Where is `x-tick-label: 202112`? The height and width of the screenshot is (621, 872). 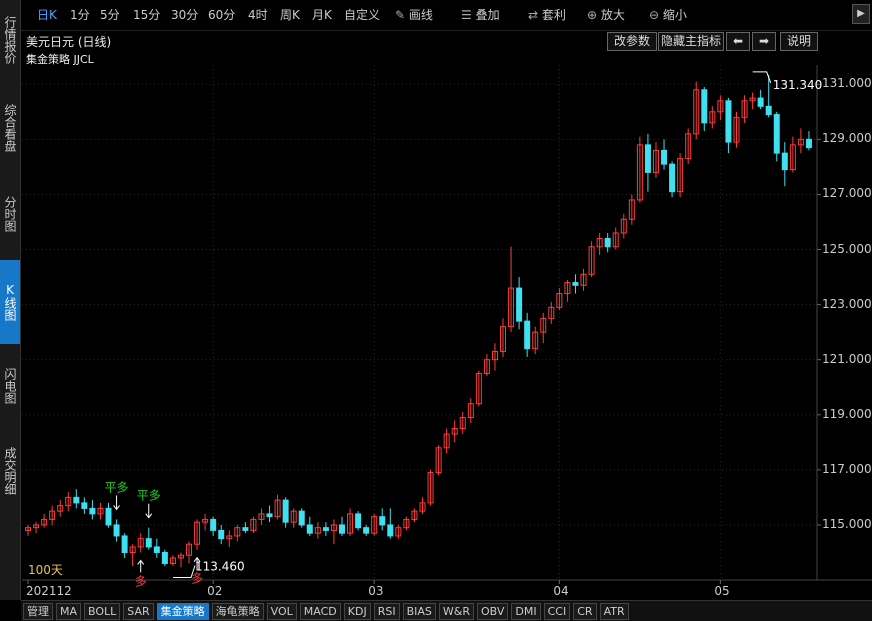
x-tick-label: 202112 is located at coordinates (49, 591).